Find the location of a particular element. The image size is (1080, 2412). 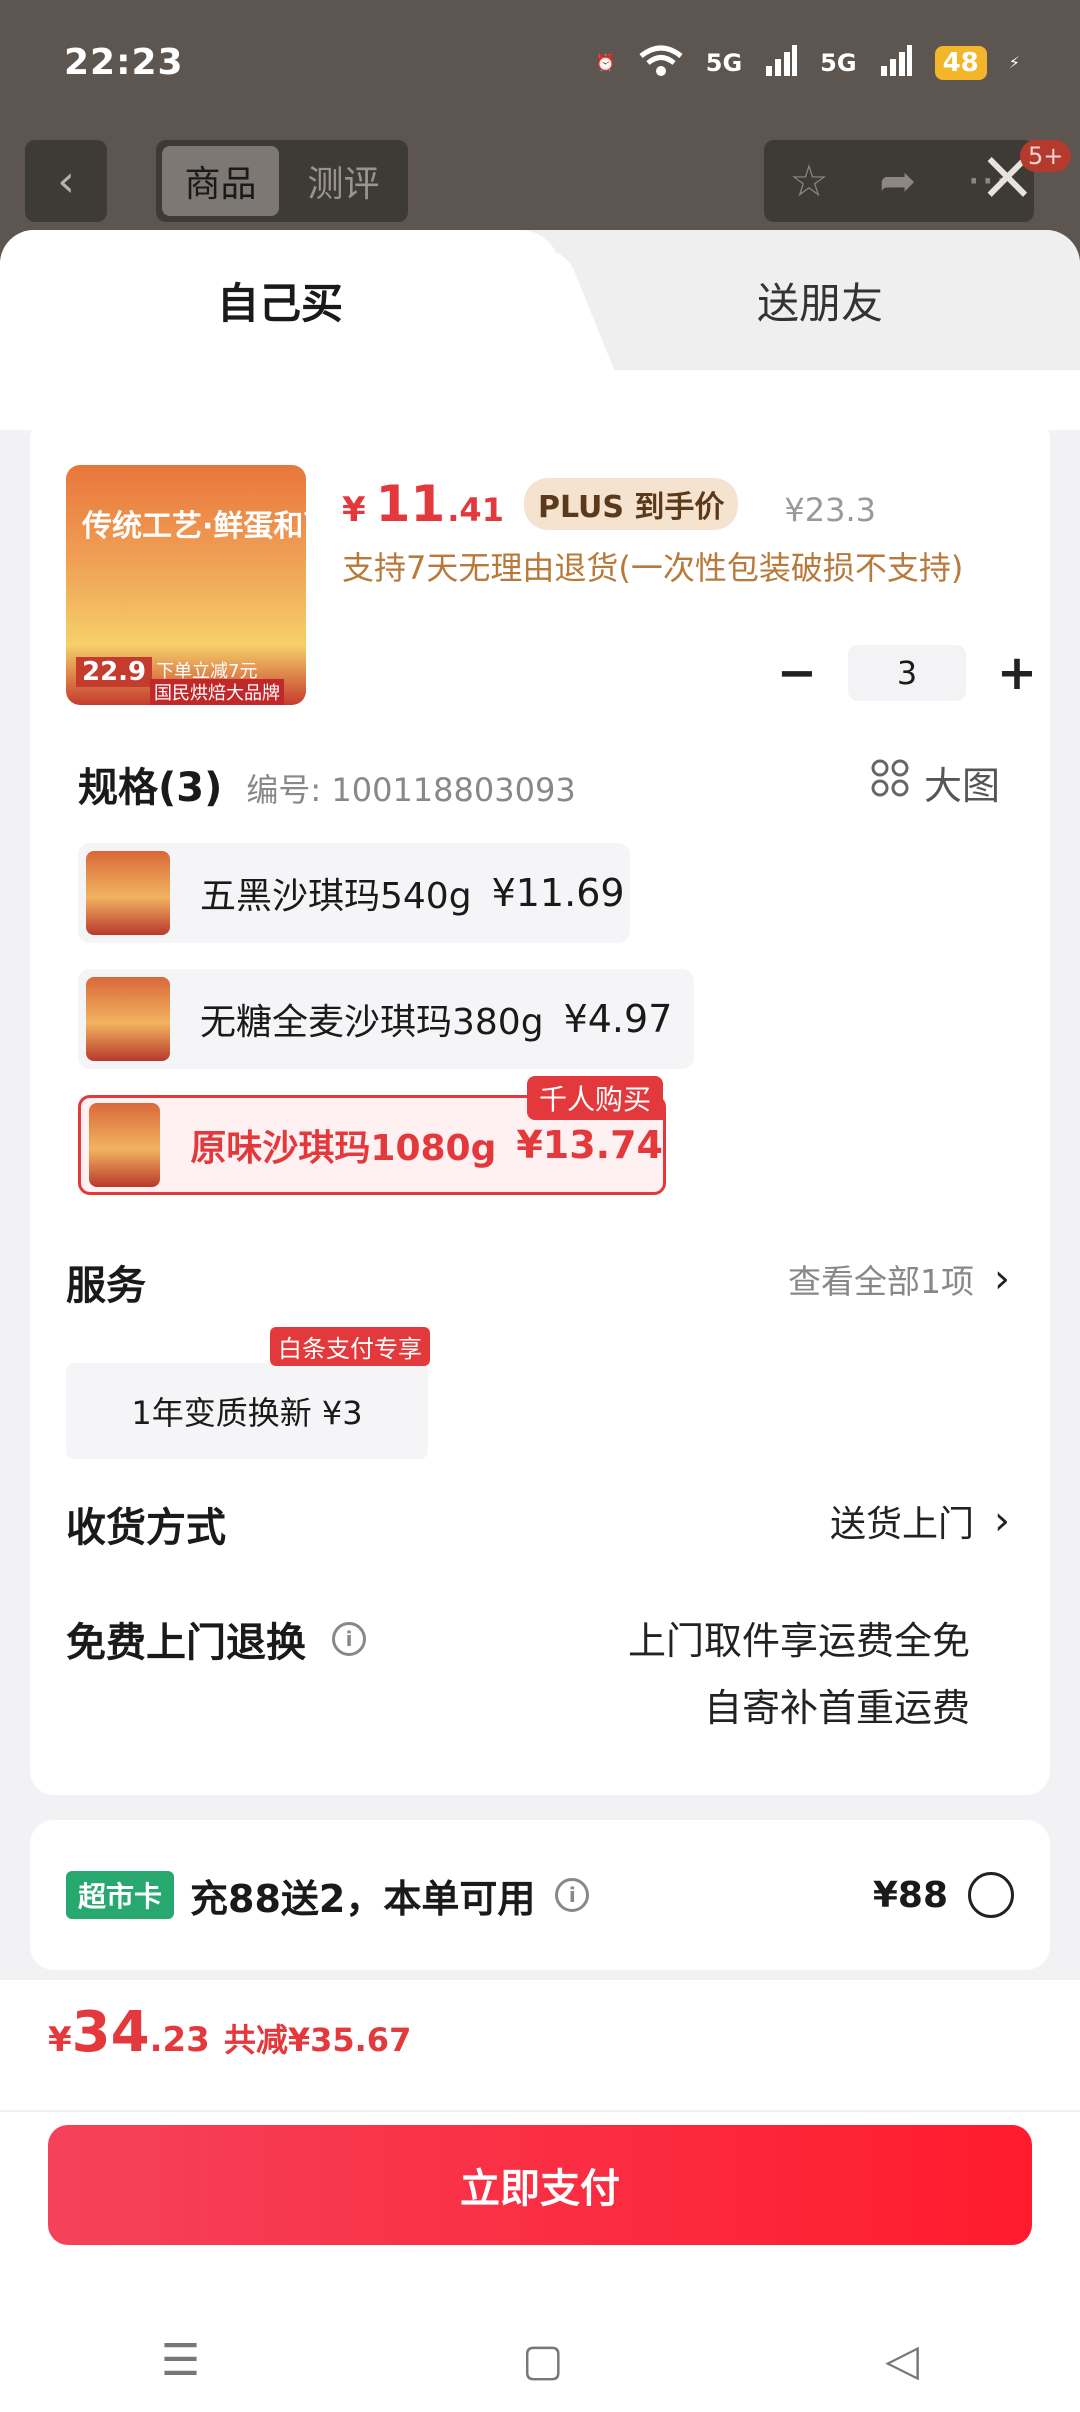

product-image: 传统工艺·鲜蛋和面 22.9 下单立减7元 国民烘焙大品牌 is located at coordinates (186, 585).